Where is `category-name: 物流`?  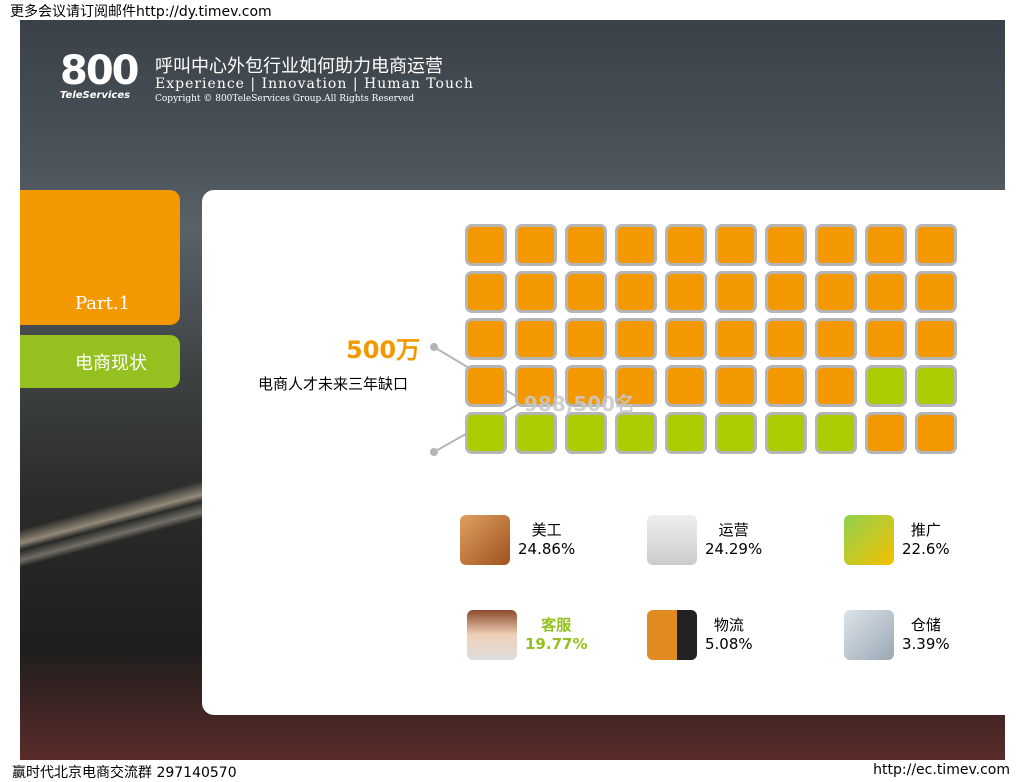 category-name: 物流 is located at coordinates (728, 625).